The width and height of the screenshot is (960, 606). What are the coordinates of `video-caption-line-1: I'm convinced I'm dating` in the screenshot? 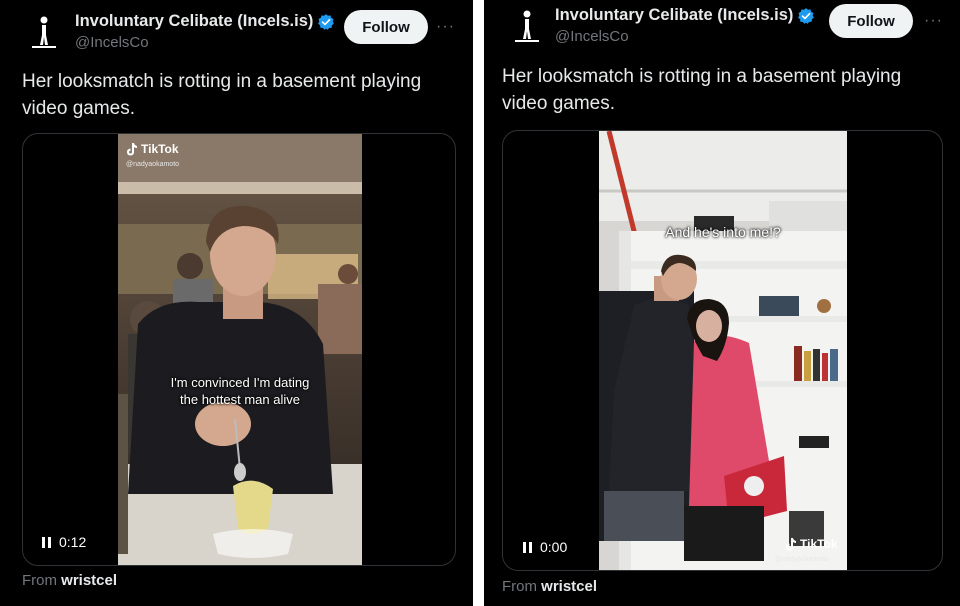 It's located at (240, 382).